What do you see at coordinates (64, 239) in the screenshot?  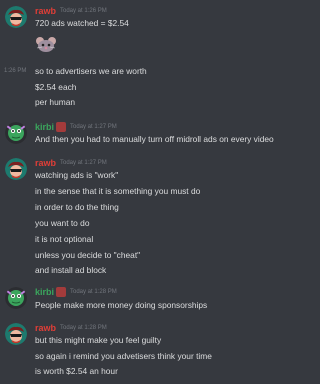 I see `message-text: it is not optional` at bounding box center [64, 239].